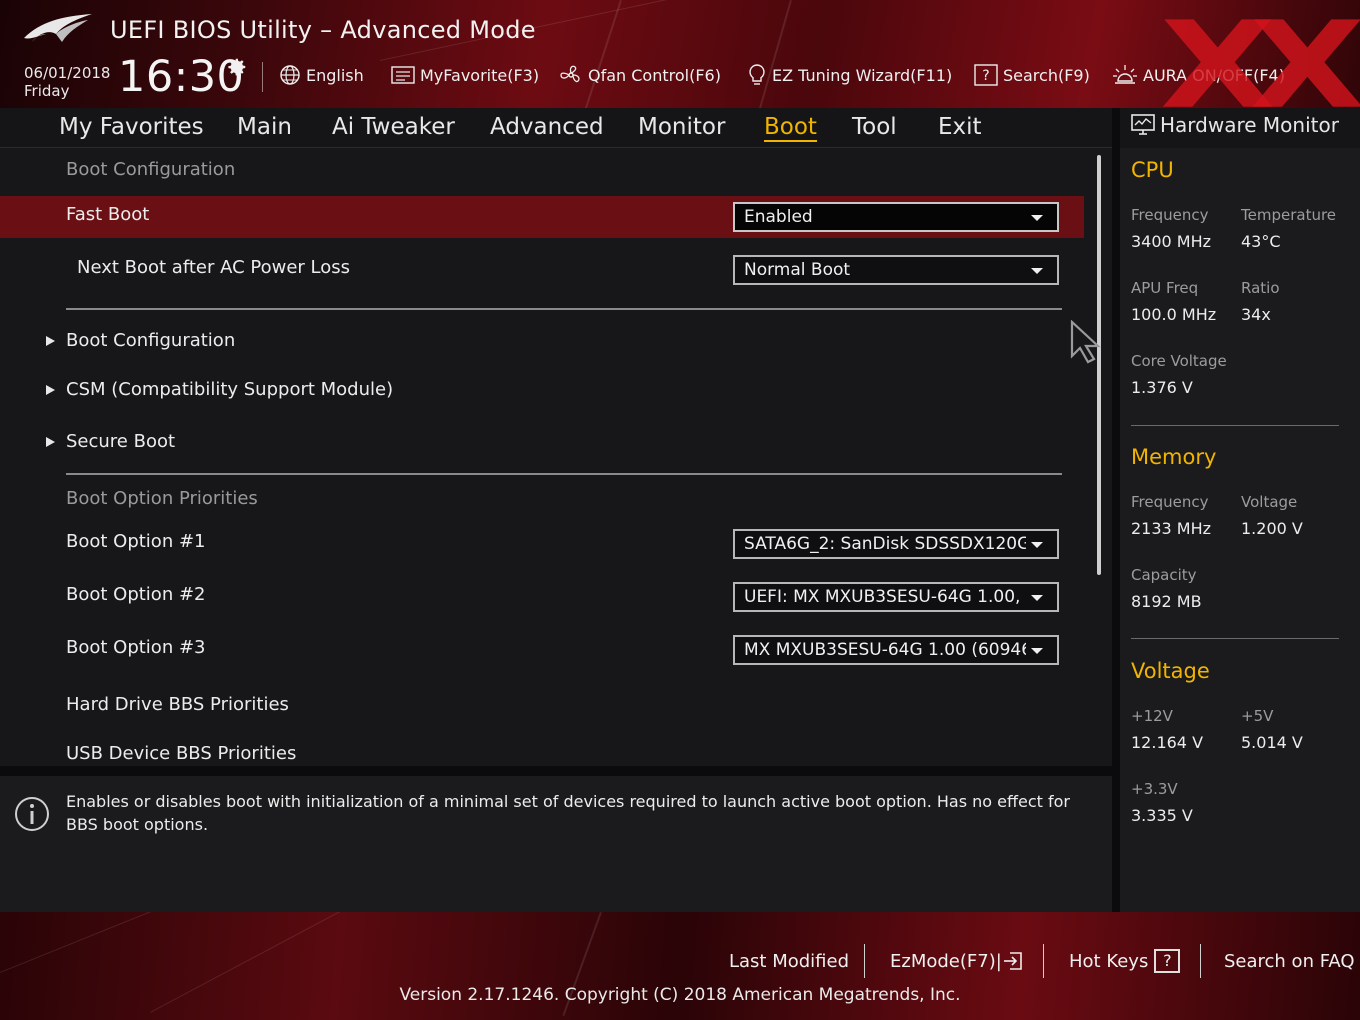  Describe the element at coordinates (1167, 742) in the screenshot. I see `hw-12v-value: 12.164 V` at that location.